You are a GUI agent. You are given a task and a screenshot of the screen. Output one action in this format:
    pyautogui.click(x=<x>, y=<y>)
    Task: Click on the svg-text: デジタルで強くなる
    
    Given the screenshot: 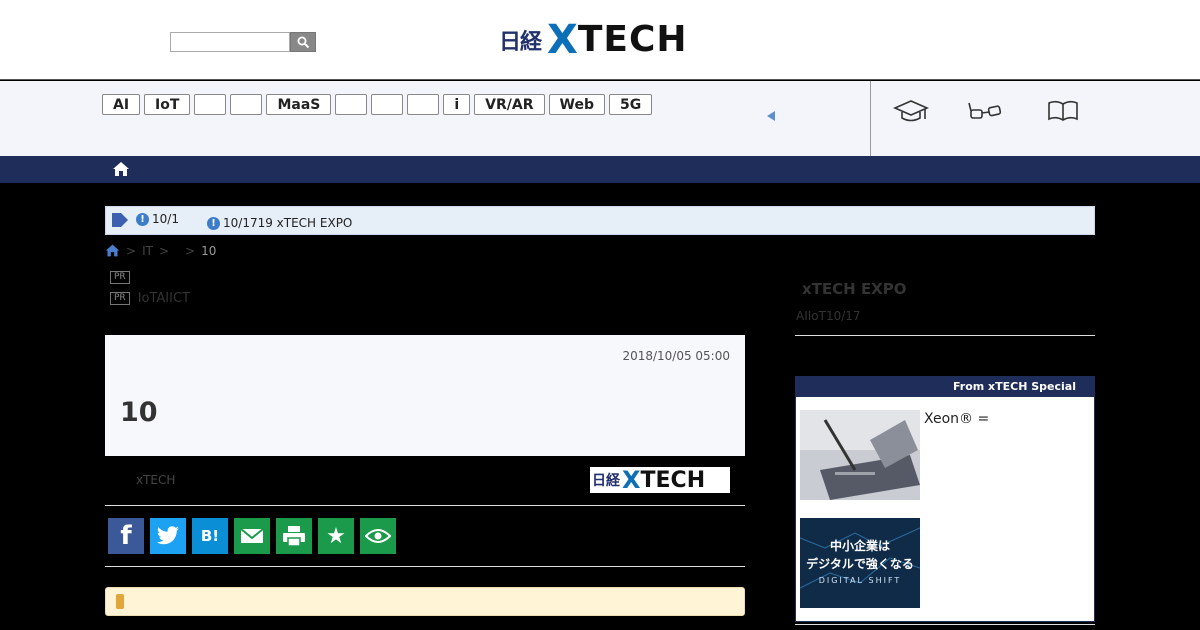 What is the action you would take?
    pyautogui.click(x=860, y=563)
    